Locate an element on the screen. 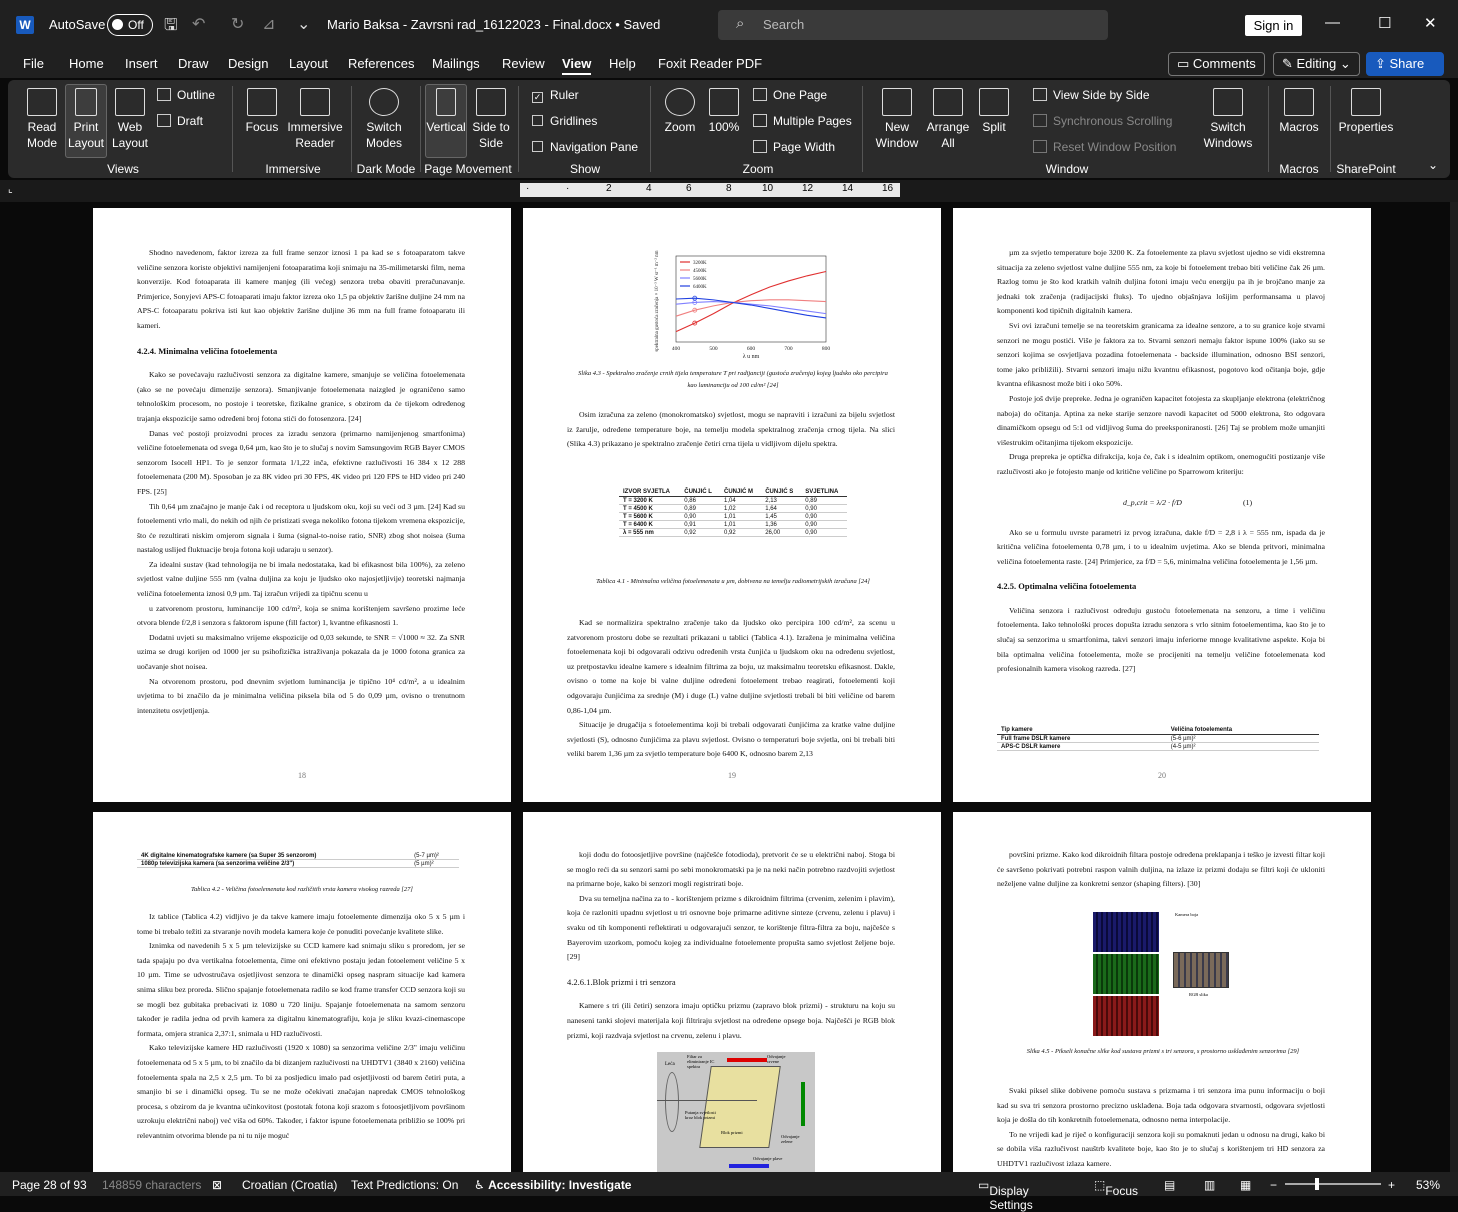 The height and width of the screenshot is (1212, 1458). zoom-slider is located at coordinates (1333, 1184).